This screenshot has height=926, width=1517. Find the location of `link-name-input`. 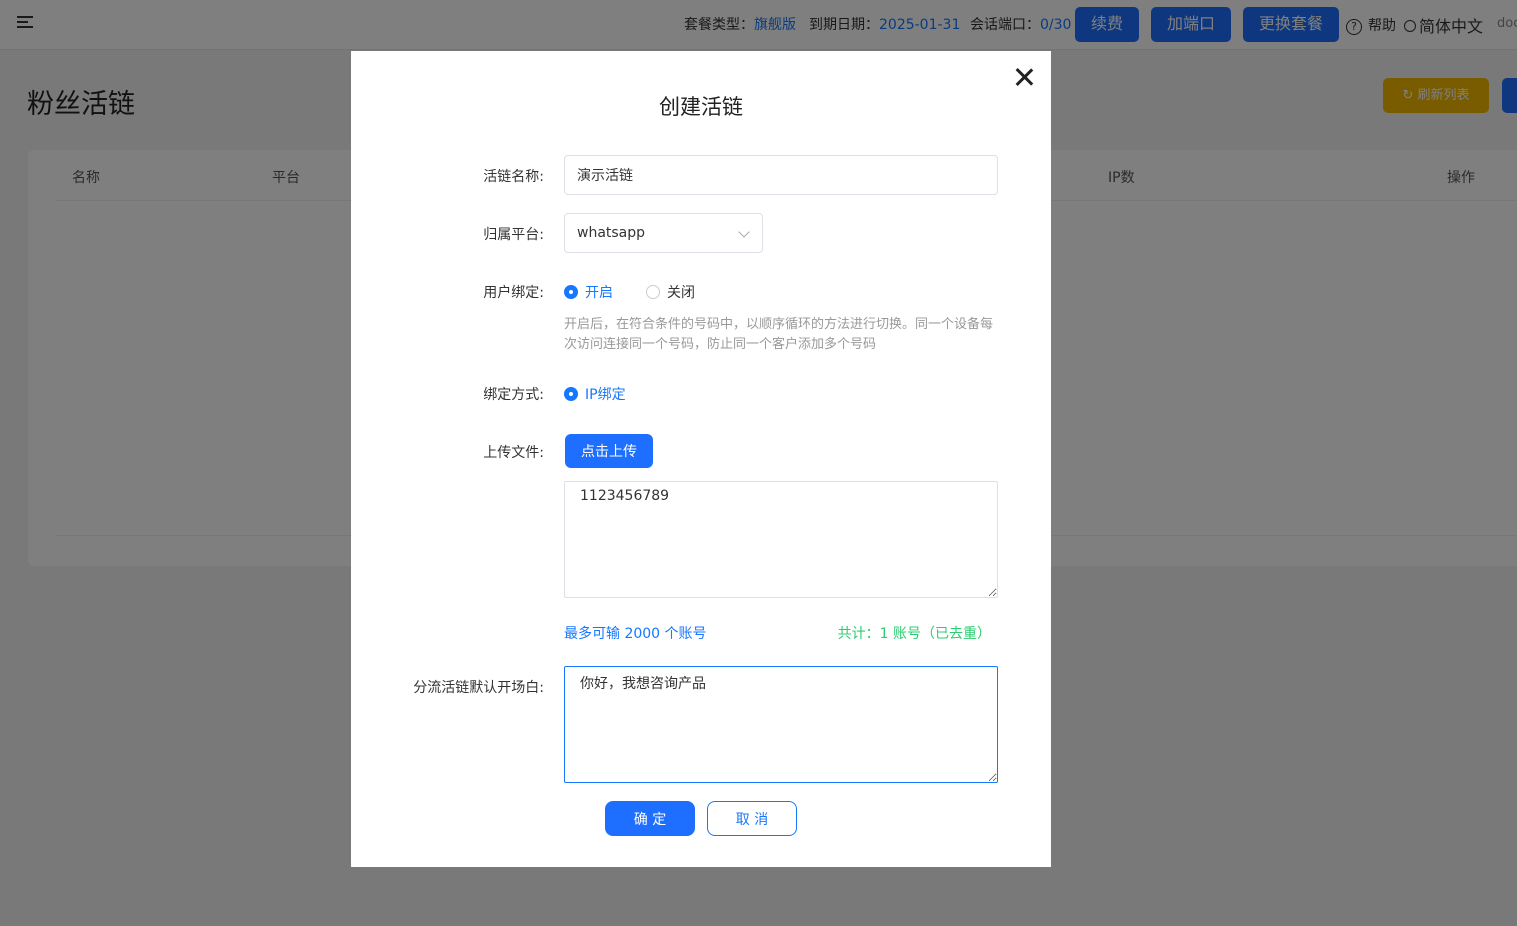

link-name-input is located at coordinates (781, 175).